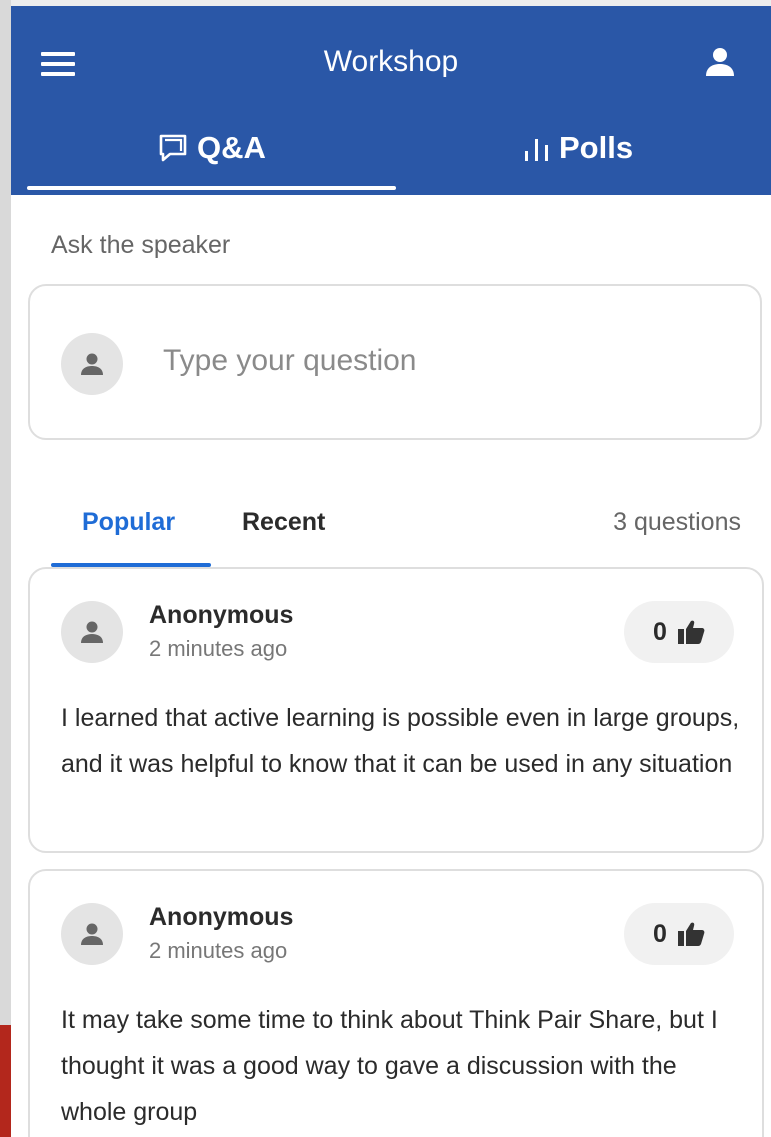 Image resolution: width=771 pixels, height=1137 pixels. What do you see at coordinates (391, 61) in the screenshot?
I see `page-title: Workshop` at bounding box center [391, 61].